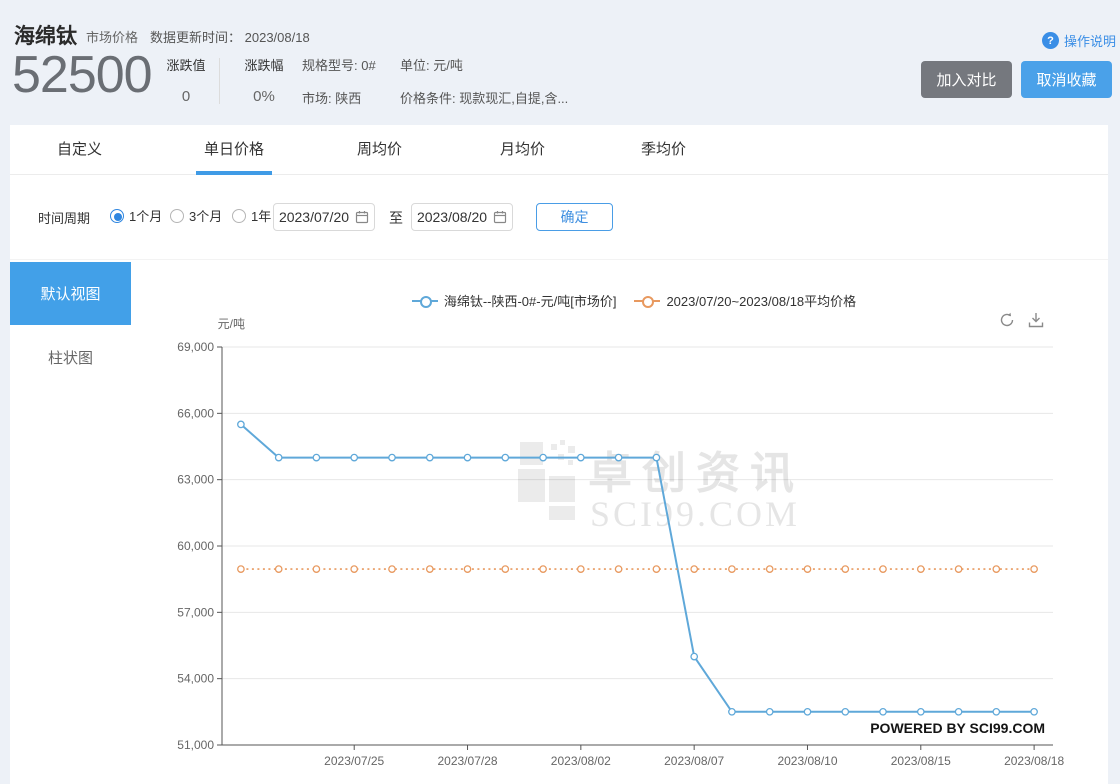 Image resolution: width=1120 pixels, height=784 pixels. I want to click on svg-text: 2023/08/18, so click(1034, 761).